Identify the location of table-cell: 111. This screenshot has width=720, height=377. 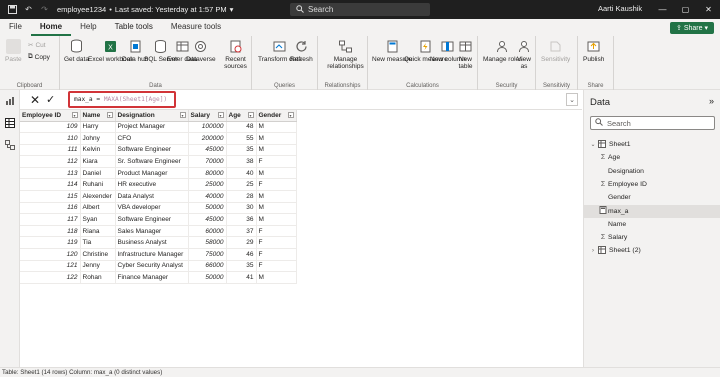
(50, 150).